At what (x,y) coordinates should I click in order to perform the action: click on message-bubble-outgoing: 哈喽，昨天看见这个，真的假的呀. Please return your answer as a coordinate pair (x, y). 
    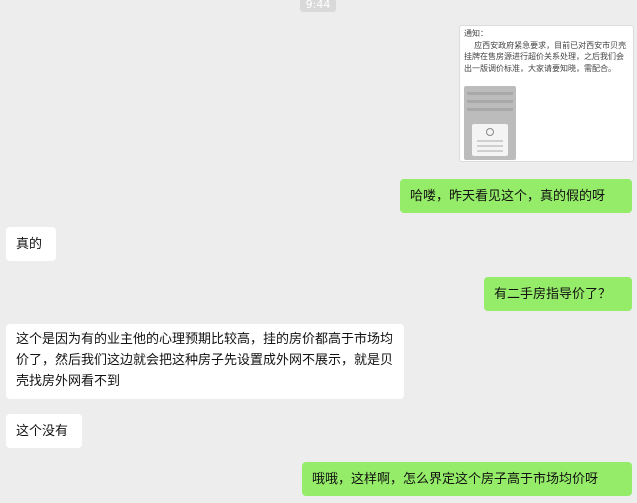
    Looking at the image, I should click on (516, 196).